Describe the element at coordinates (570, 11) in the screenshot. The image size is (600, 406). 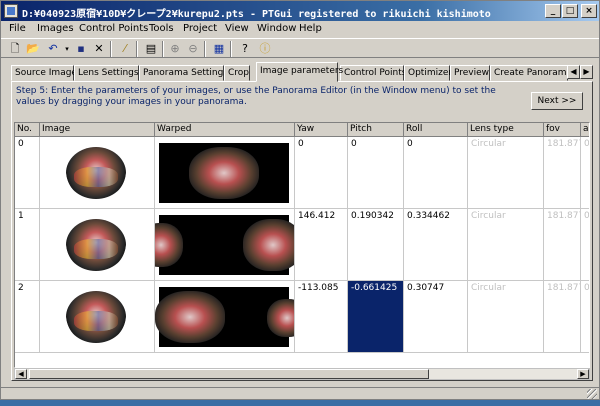
I see `maximize-button: □` at that location.